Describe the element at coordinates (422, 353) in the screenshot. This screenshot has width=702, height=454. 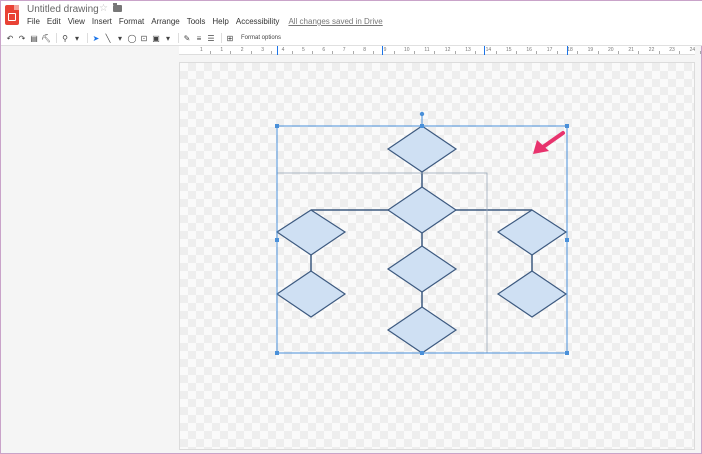
I see `resize-handle-s` at that location.